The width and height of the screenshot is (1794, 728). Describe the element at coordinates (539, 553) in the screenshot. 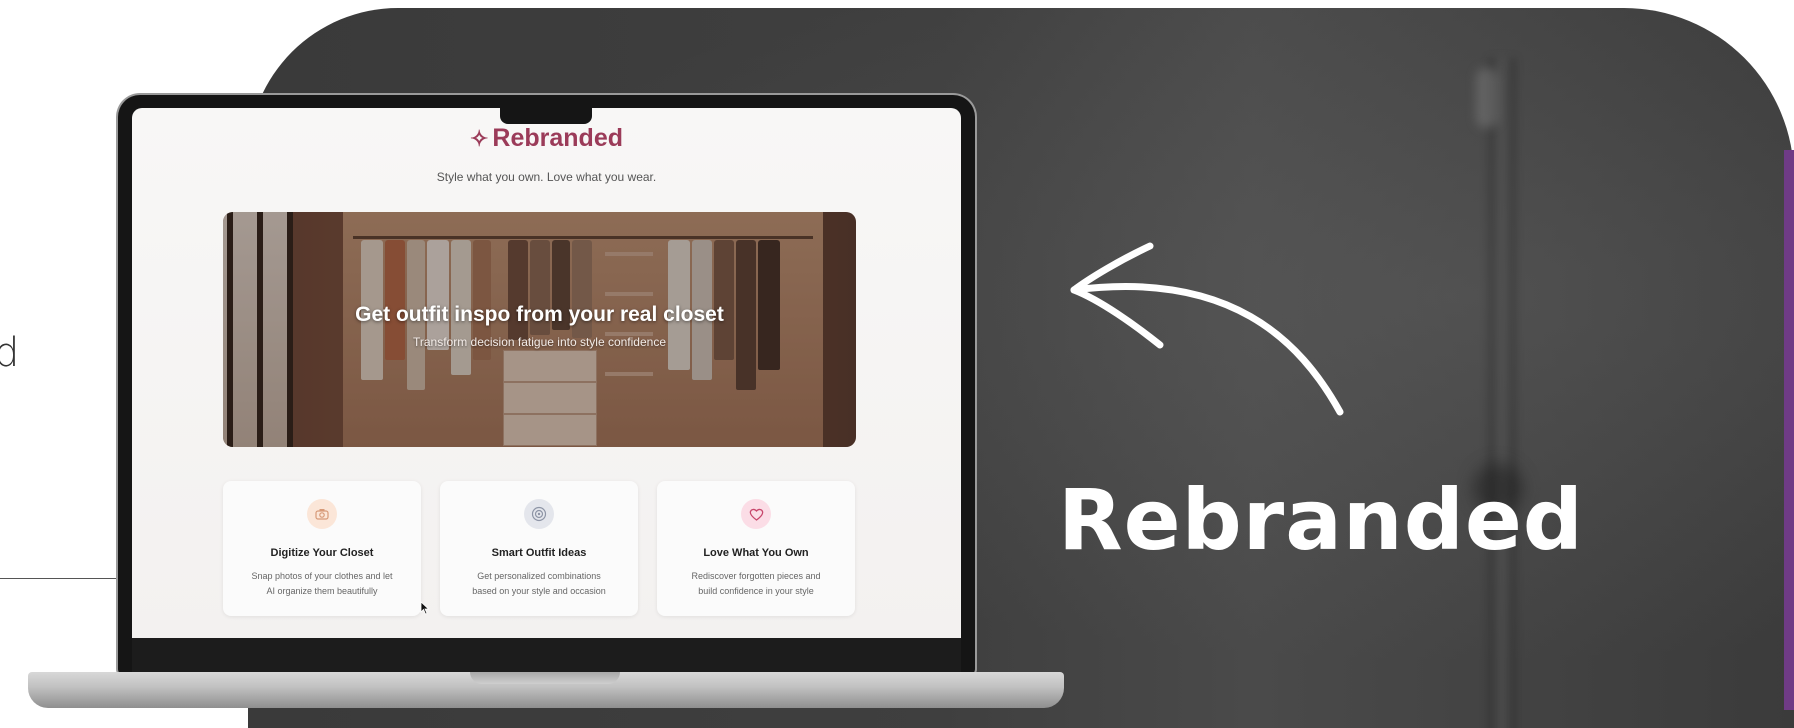

I see `card-title: Smart Outfit Ideas` at that location.